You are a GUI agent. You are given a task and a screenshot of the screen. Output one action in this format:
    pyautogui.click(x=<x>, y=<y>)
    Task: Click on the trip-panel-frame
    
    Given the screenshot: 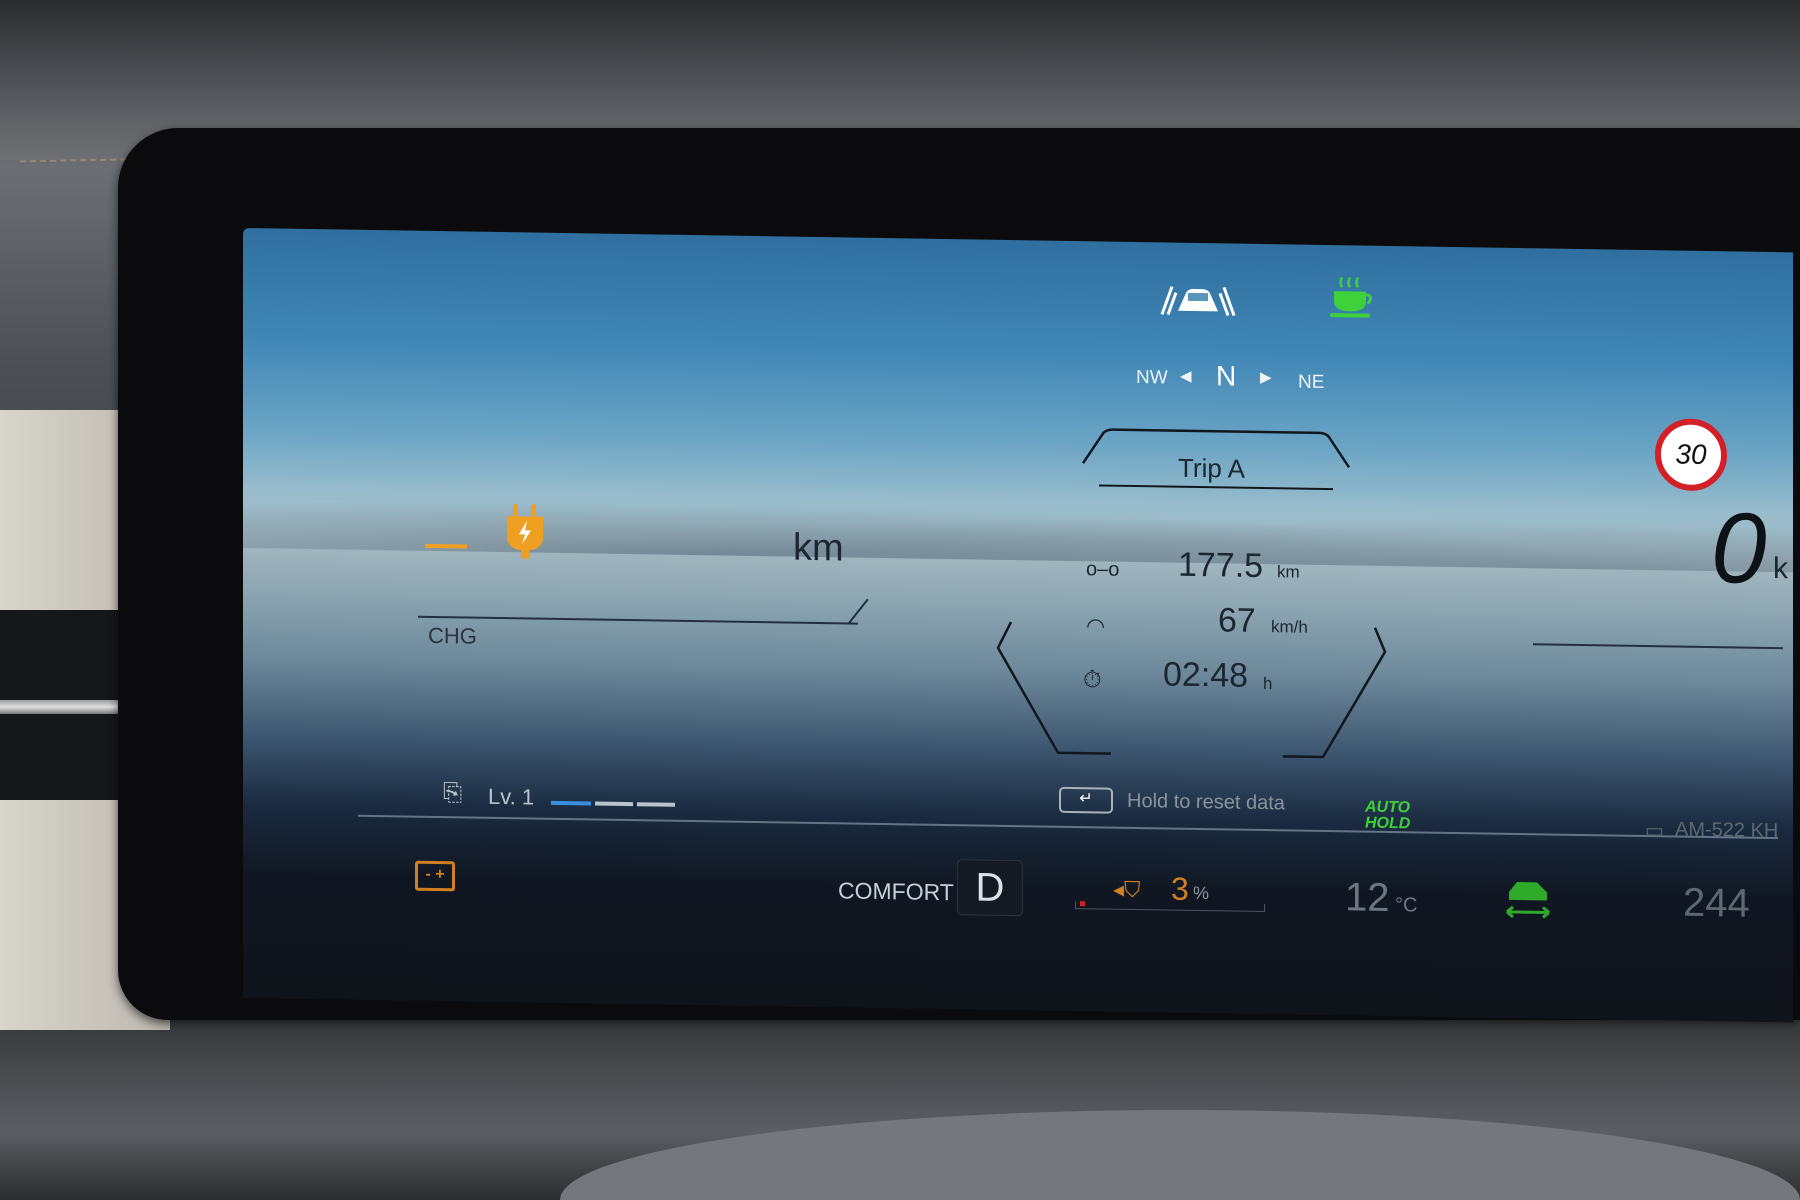 What is the action you would take?
    pyautogui.click(x=1191, y=690)
    